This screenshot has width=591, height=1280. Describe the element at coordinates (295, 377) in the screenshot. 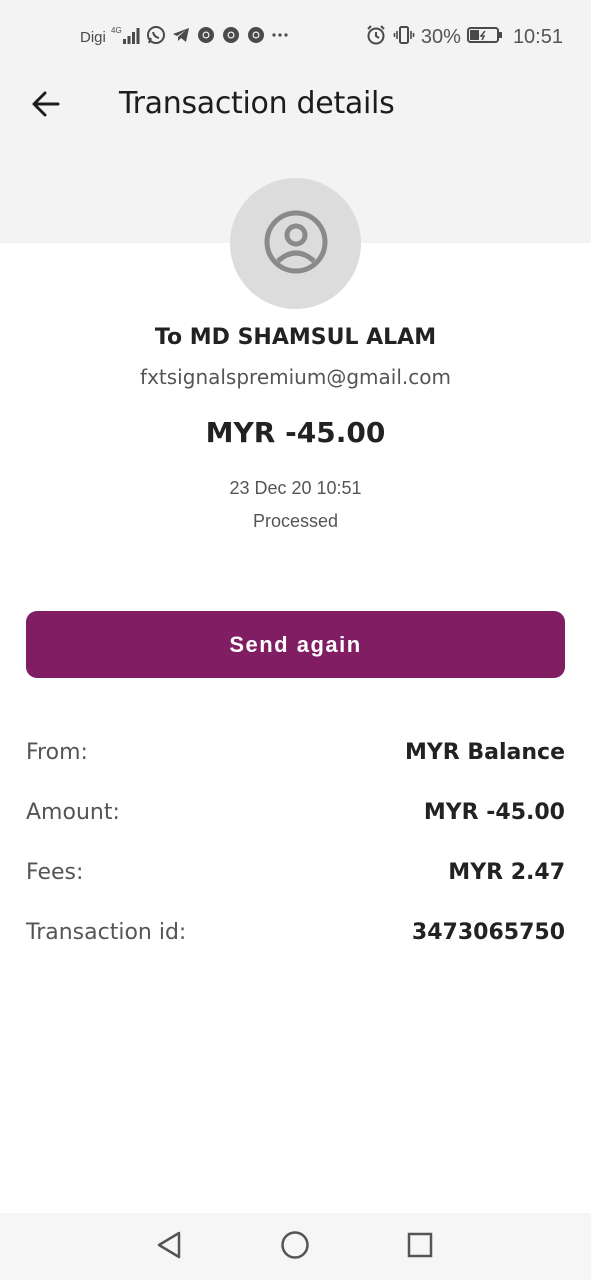

I see `recipient-email: fxtsignalspremium@gmail.com` at that location.